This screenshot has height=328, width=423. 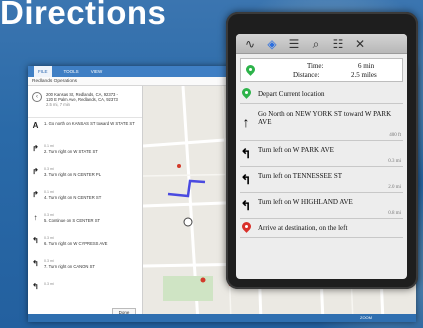 I want to click on time-label: Time:, so click(x=315, y=66).